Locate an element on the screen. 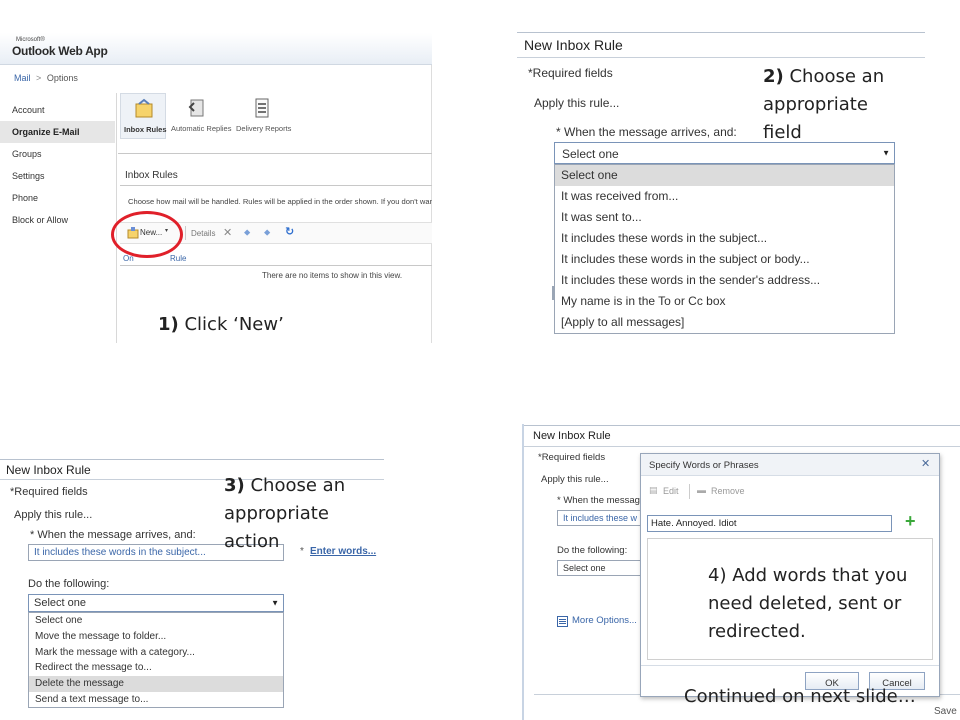 The image size is (960, 720). column-header-rule: Rule is located at coordinates (178, 258).